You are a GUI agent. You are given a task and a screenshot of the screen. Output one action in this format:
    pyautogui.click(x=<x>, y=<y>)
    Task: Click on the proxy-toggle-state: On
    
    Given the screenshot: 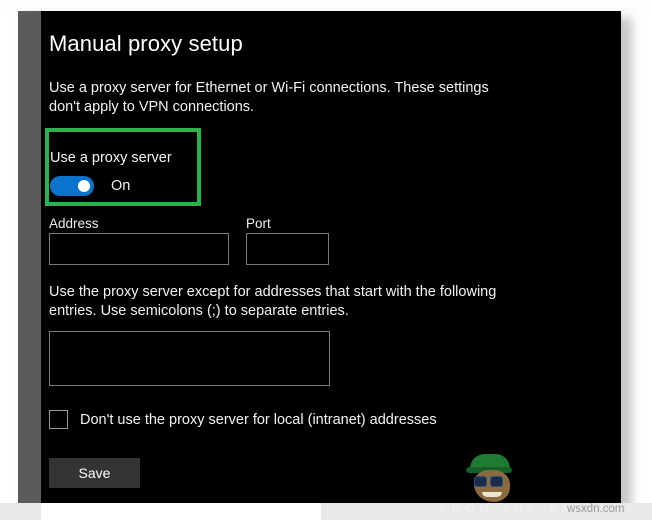 What is the action you would take?
    pyautogui.click(x=121, y=186)
    